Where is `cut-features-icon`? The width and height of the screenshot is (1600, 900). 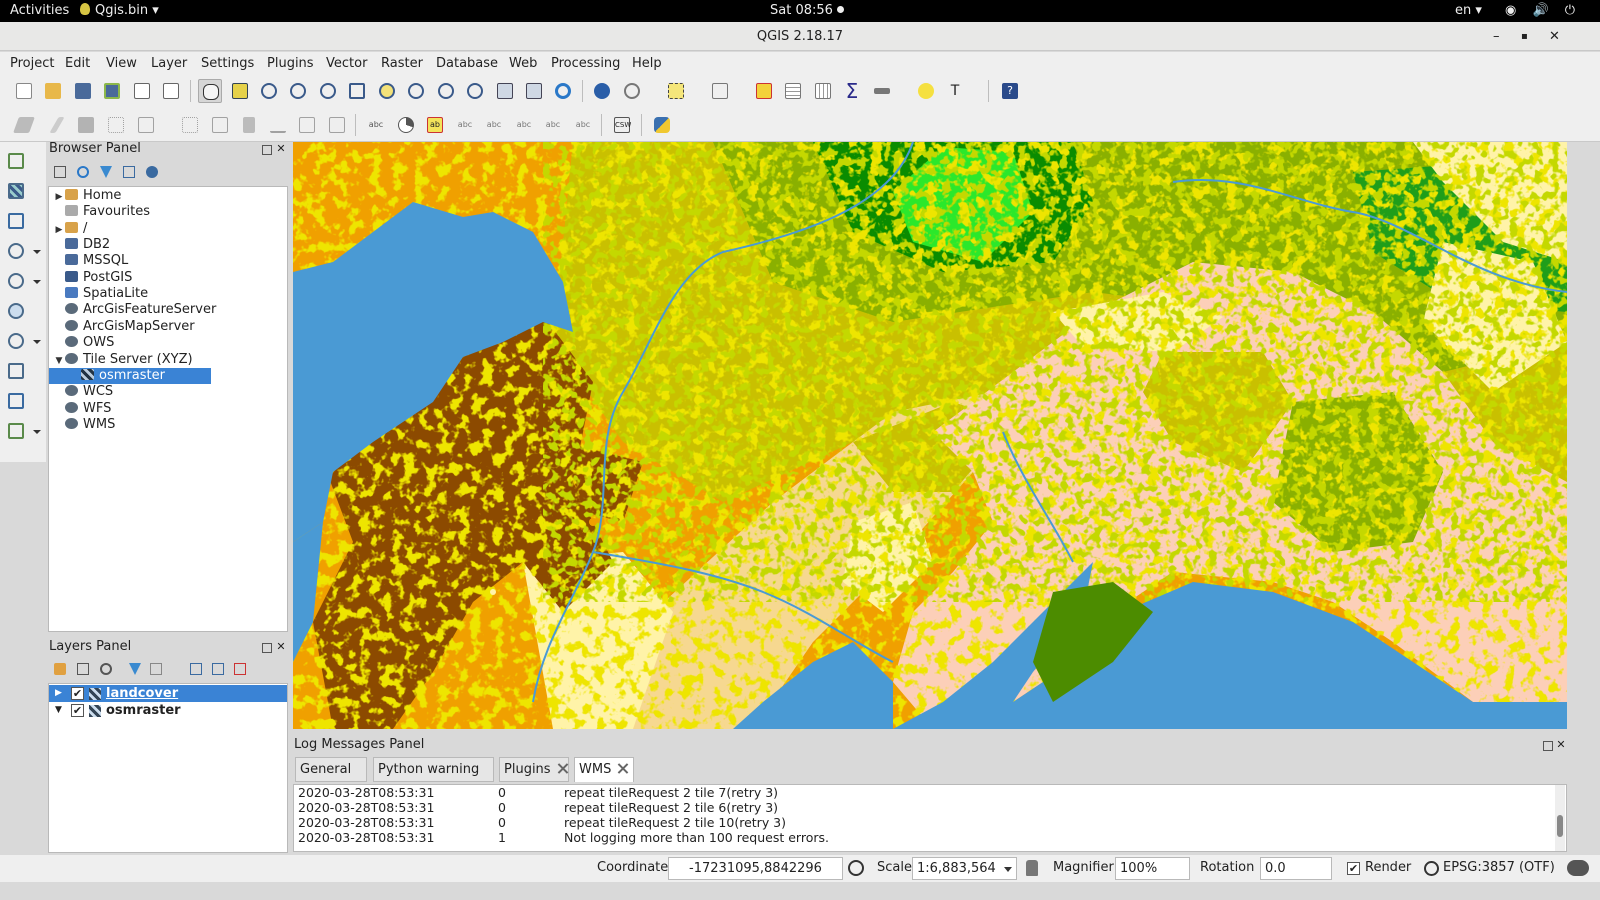
cut-features-icon is located at coordinates (278, 125).